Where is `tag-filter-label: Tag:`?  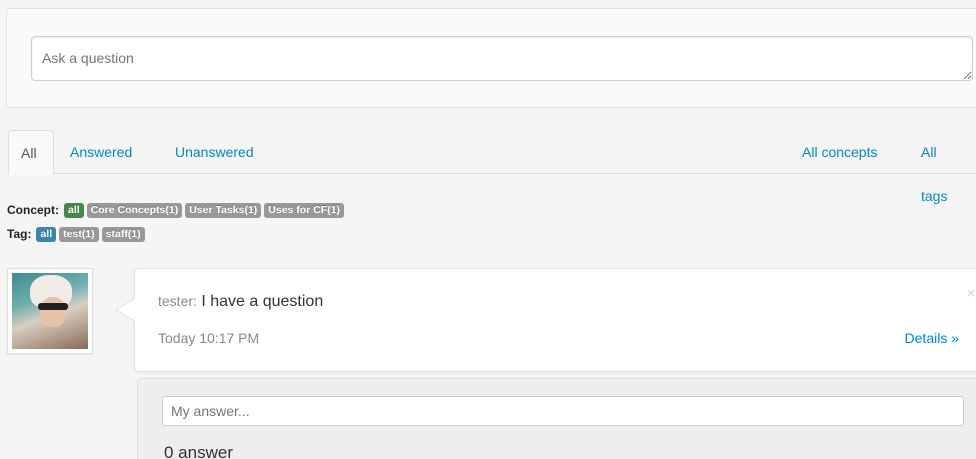 tag-filter-label: Tag: is located at coordinates (19, 234).